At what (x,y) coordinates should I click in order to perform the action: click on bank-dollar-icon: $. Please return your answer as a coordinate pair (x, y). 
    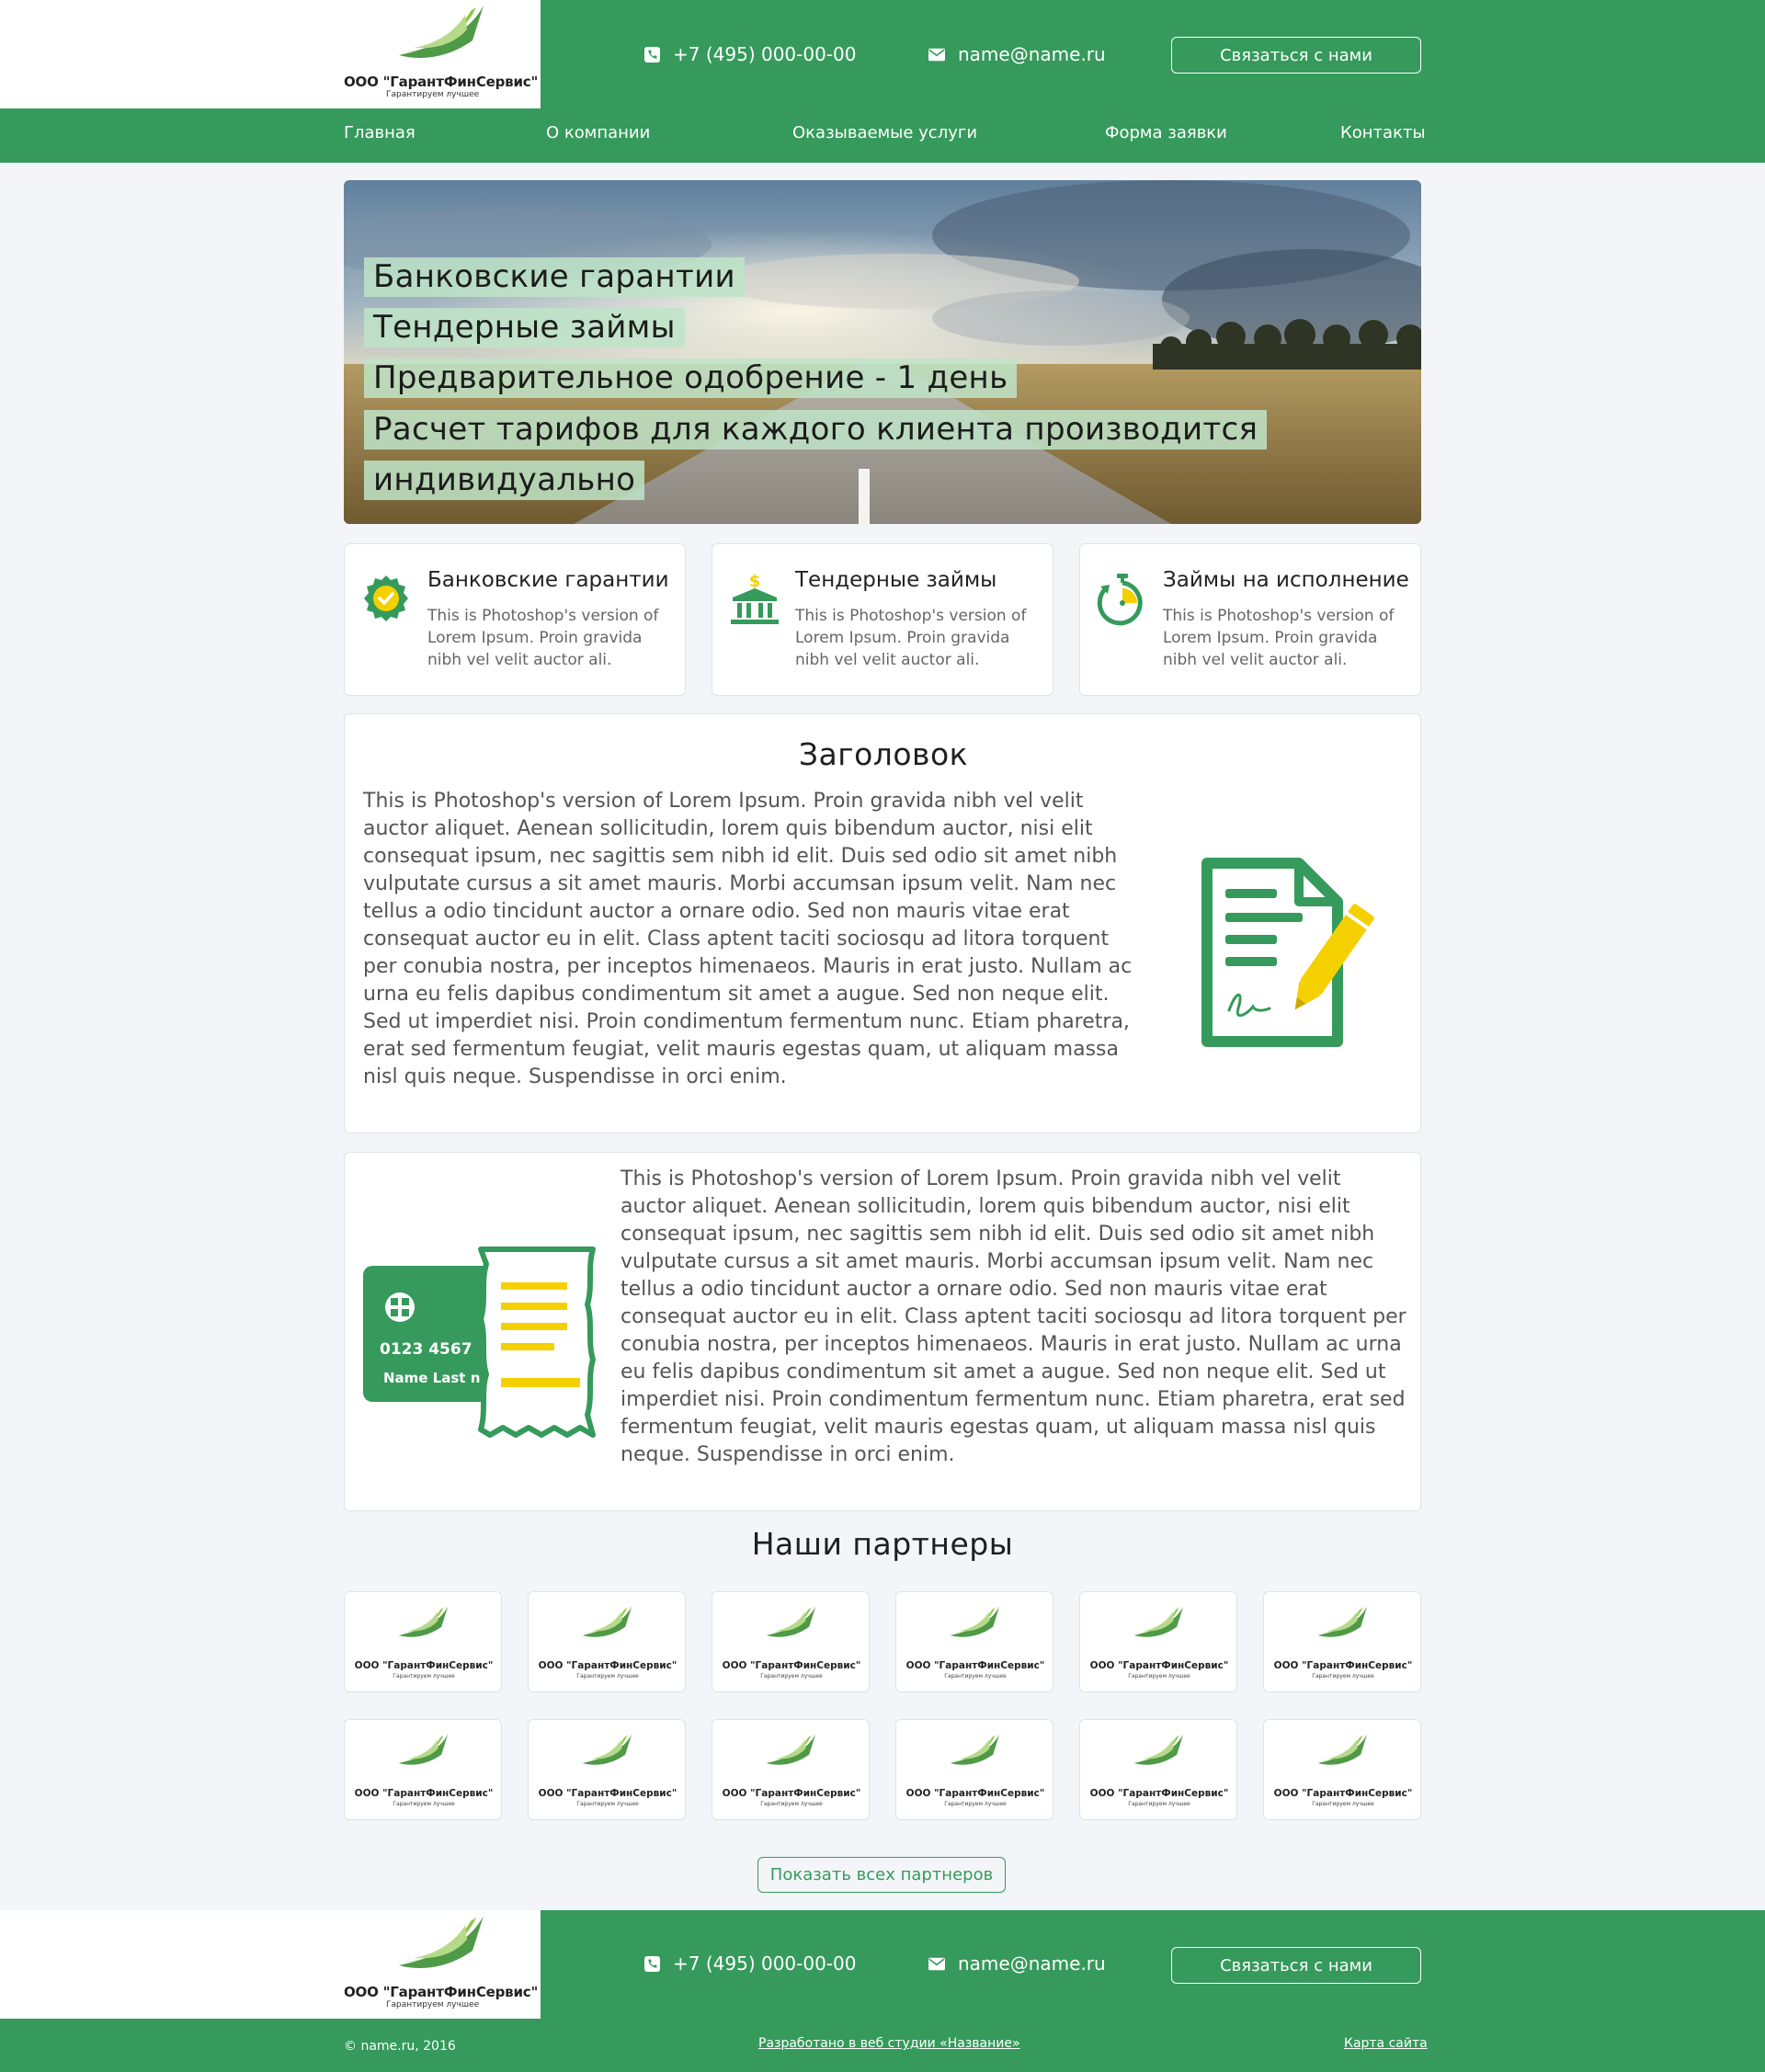
    Looking at the image, I should click on (755, 598).